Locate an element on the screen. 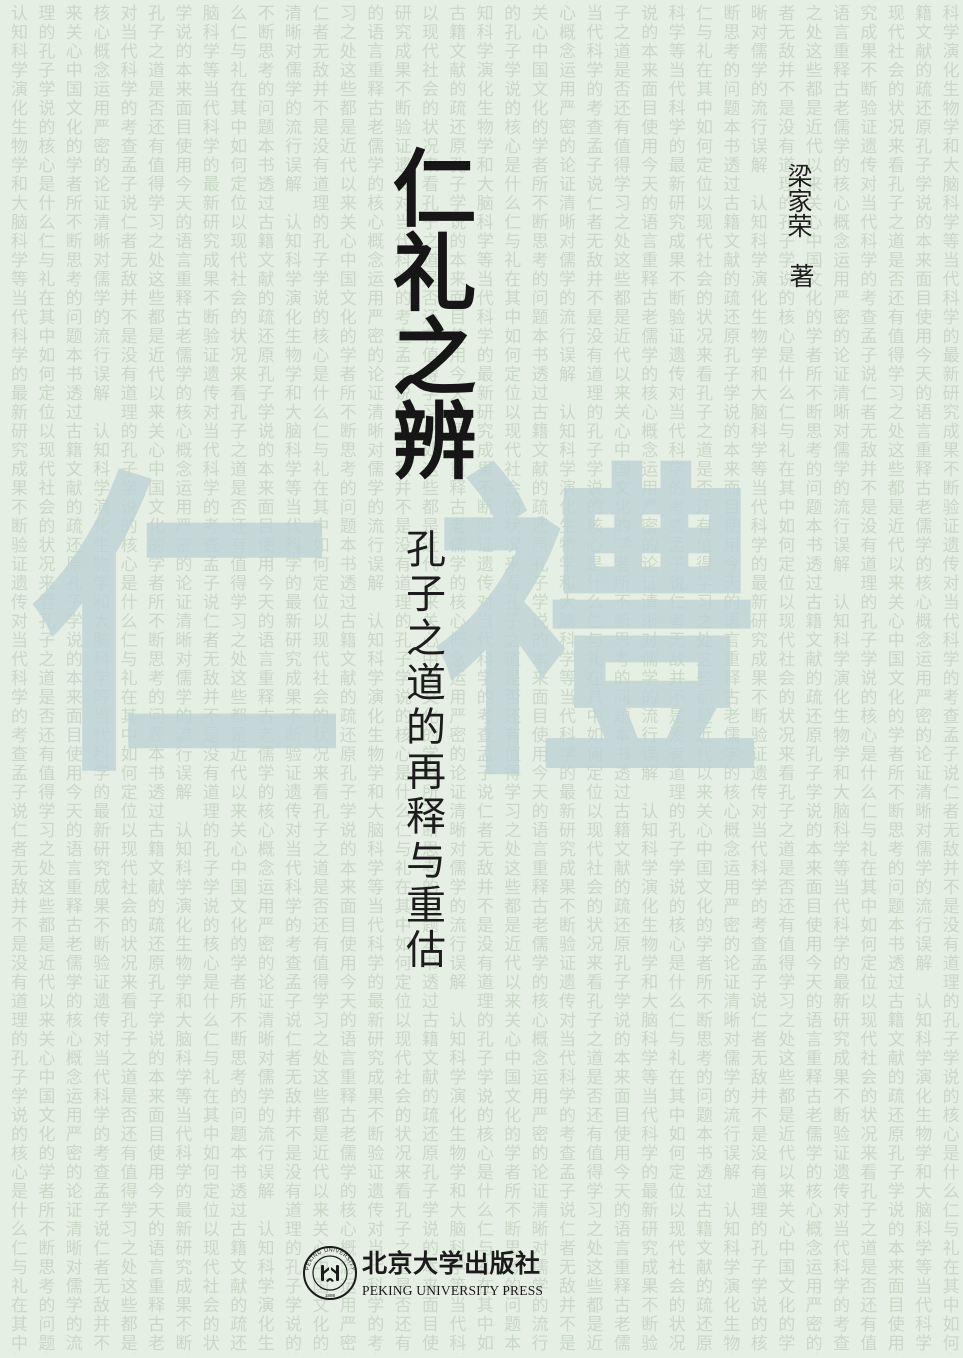  publisher-name-english: PEKING UNIVERSITY PRESS is located at coordinates (453, 1290).